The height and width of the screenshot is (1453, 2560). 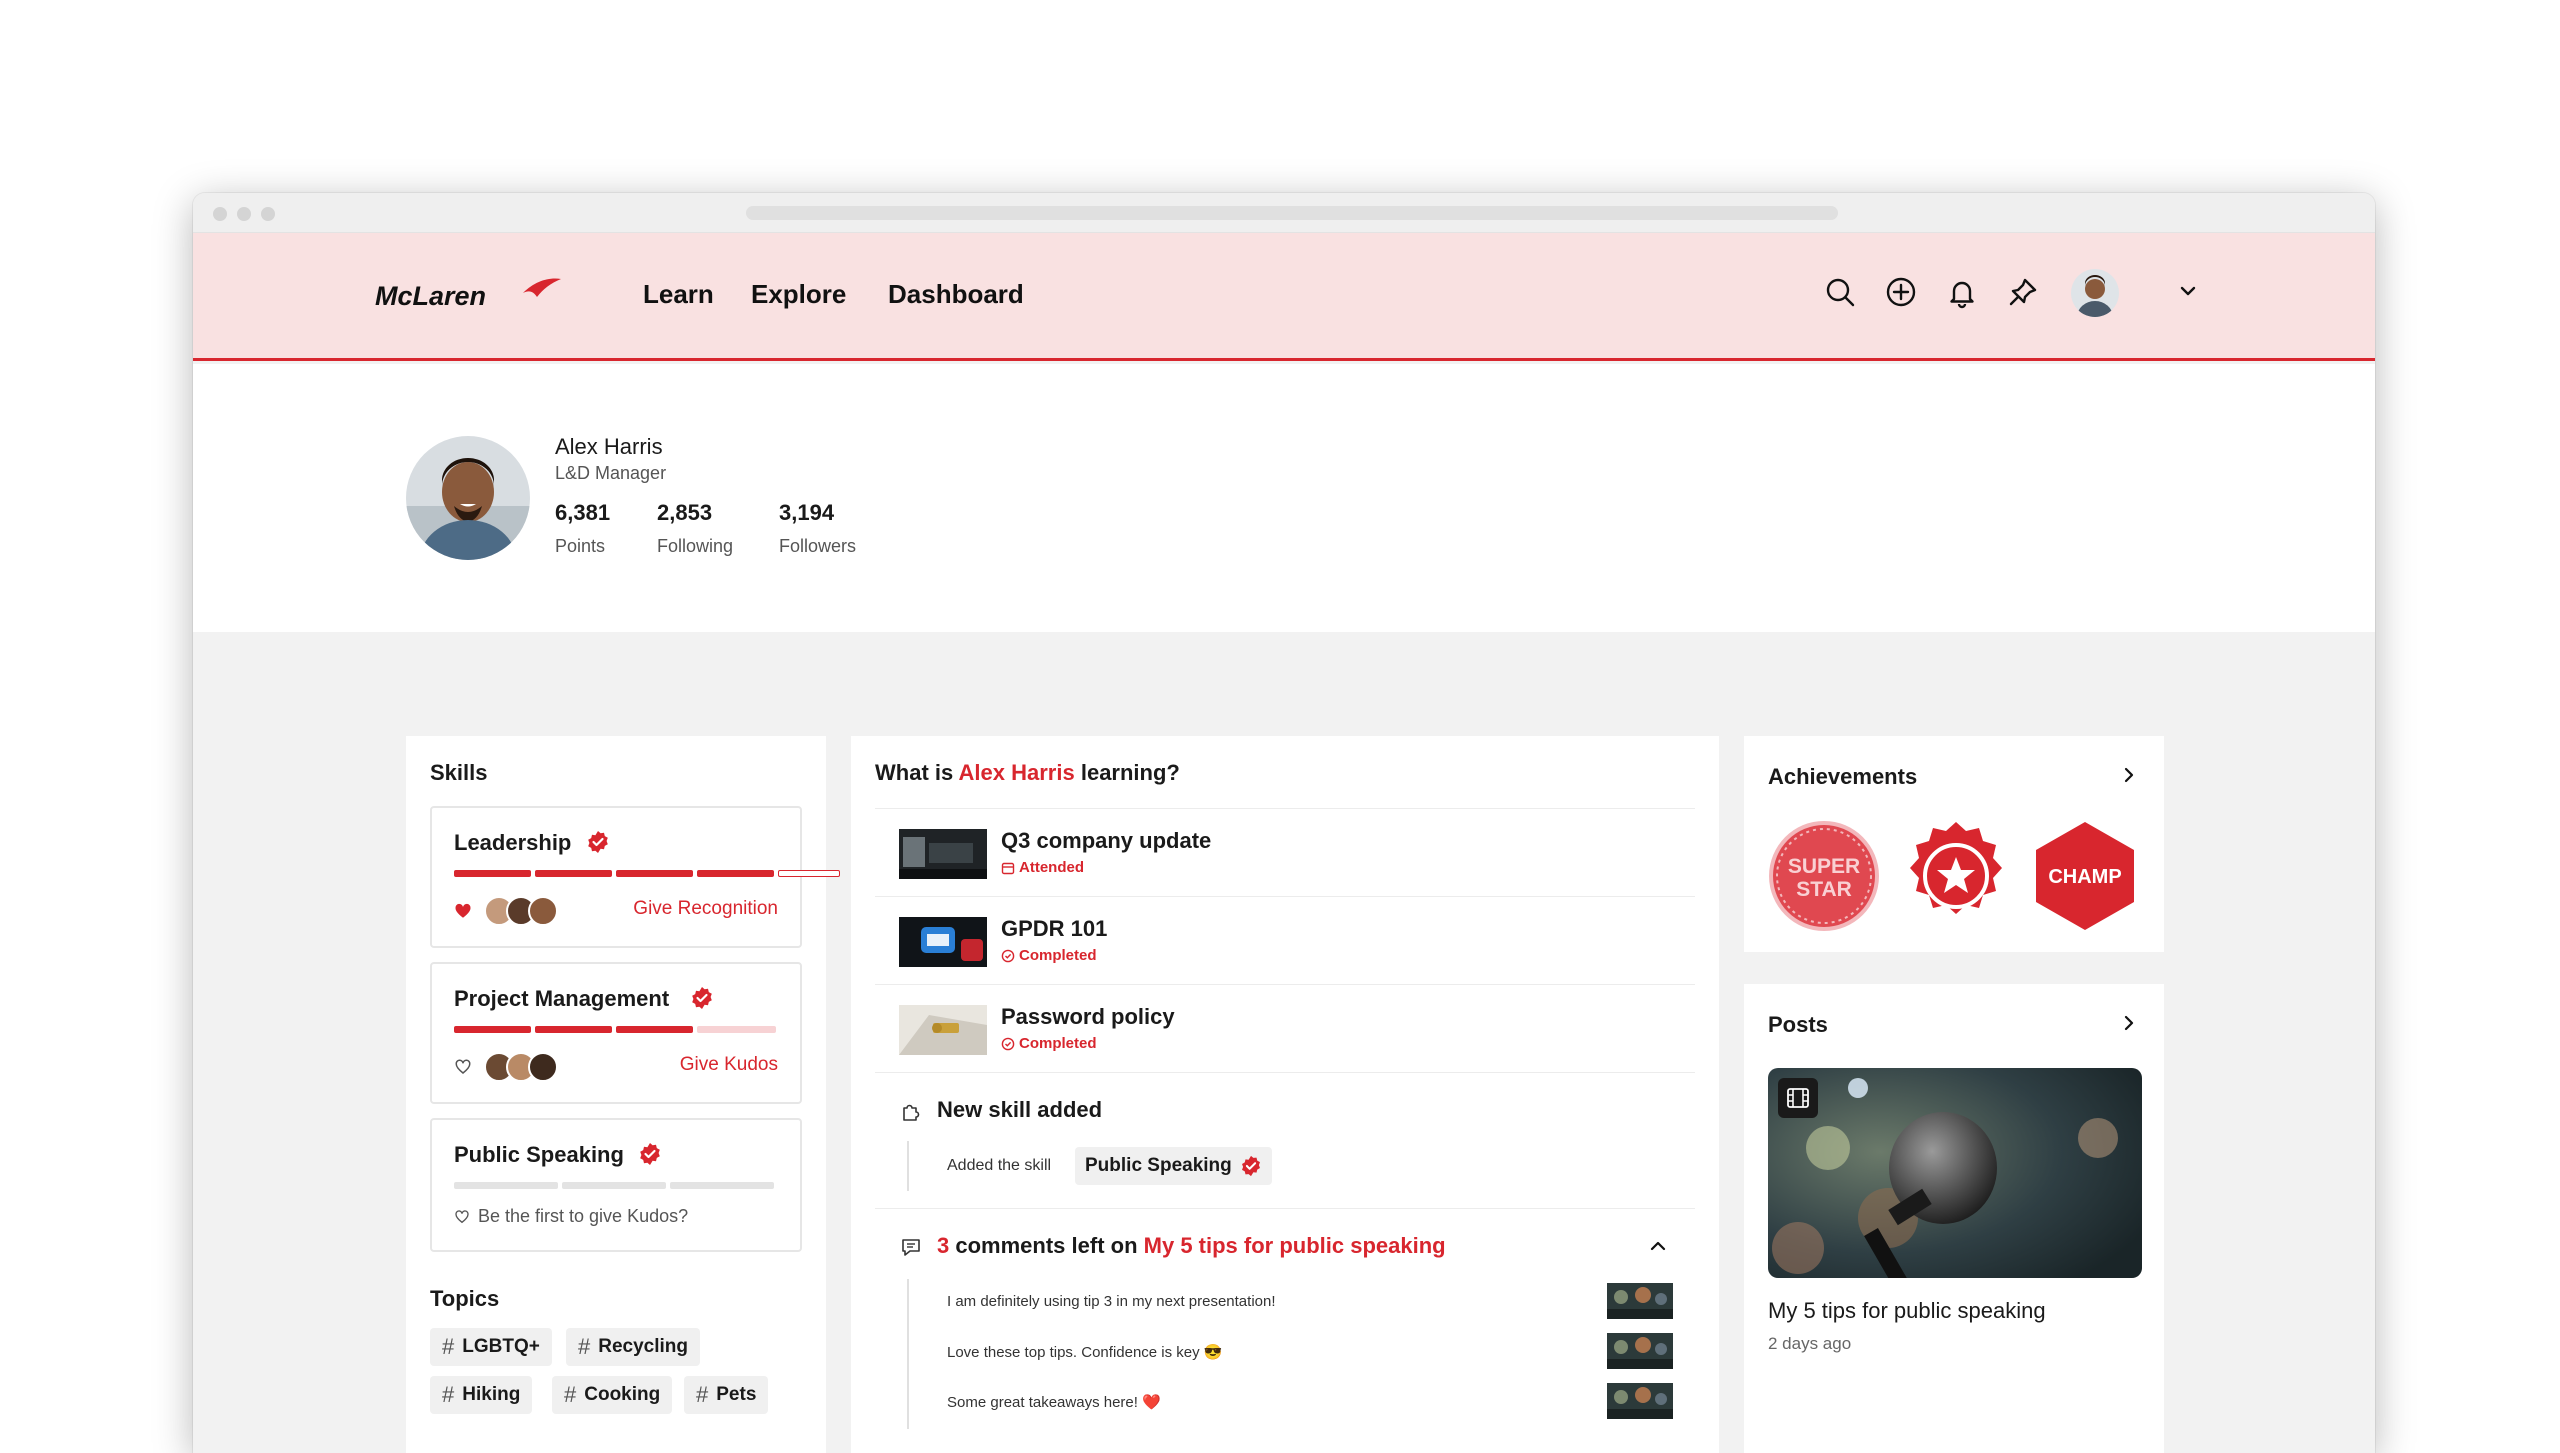 What do you see at coordinates (1295, 1245) in the screenshot?
I see `comments-post-link: My 5 tips for public speaking` at bounding box center [1295, 1245].